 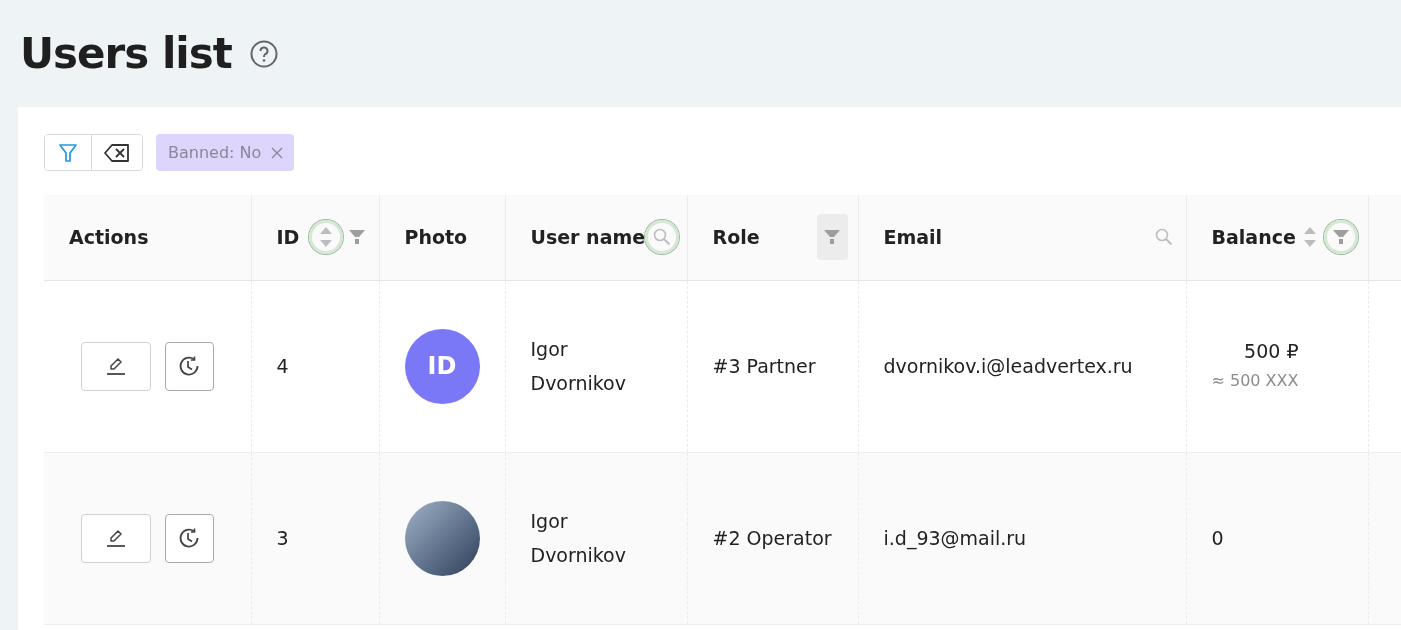 I want to click on user-email: dvornikov.i@leadvertex.ru, so click(x=1008, y=366).